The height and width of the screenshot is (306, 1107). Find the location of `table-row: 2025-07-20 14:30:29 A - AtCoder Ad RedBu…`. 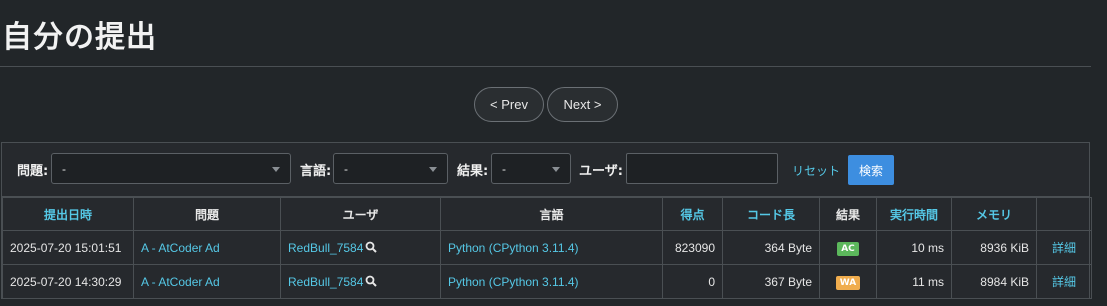

table-row: 2025-07-20 14:30:29 A - AtCoder Ad RedBu… is located at coordinates (547, 281).